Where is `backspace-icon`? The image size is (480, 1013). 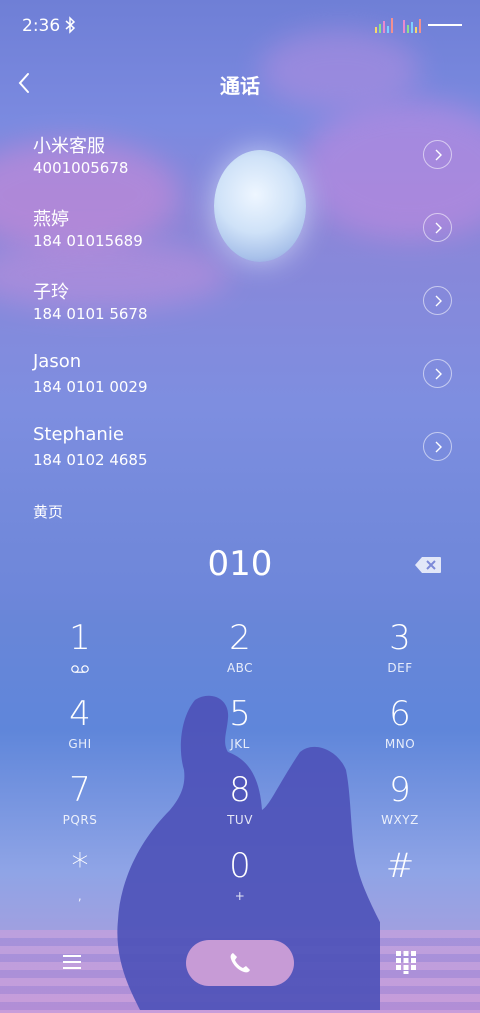
backspace-icon is located at coordinates (428, 565).